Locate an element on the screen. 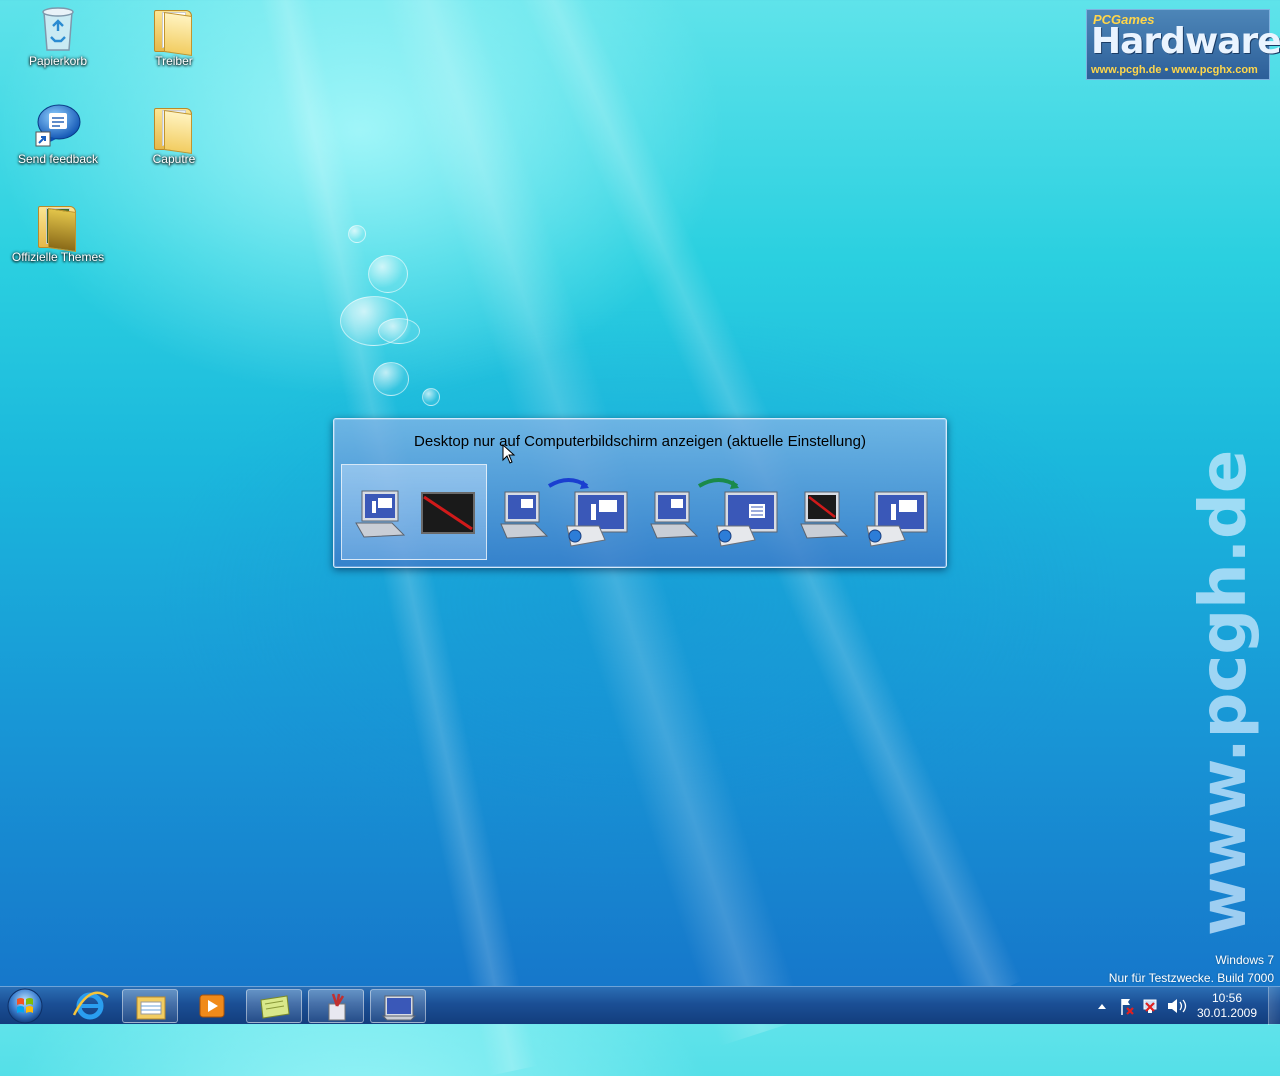 The height and width of the screenshot is (1076, 1280). watermark-line1: Windows 7 is located at coordinates (1244, 960).